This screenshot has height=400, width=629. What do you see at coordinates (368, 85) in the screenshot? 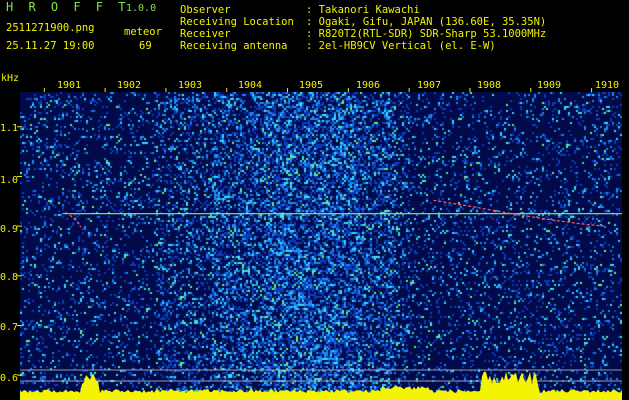
I see `x-tick-label: 1906` at bounding box center [368, 85].